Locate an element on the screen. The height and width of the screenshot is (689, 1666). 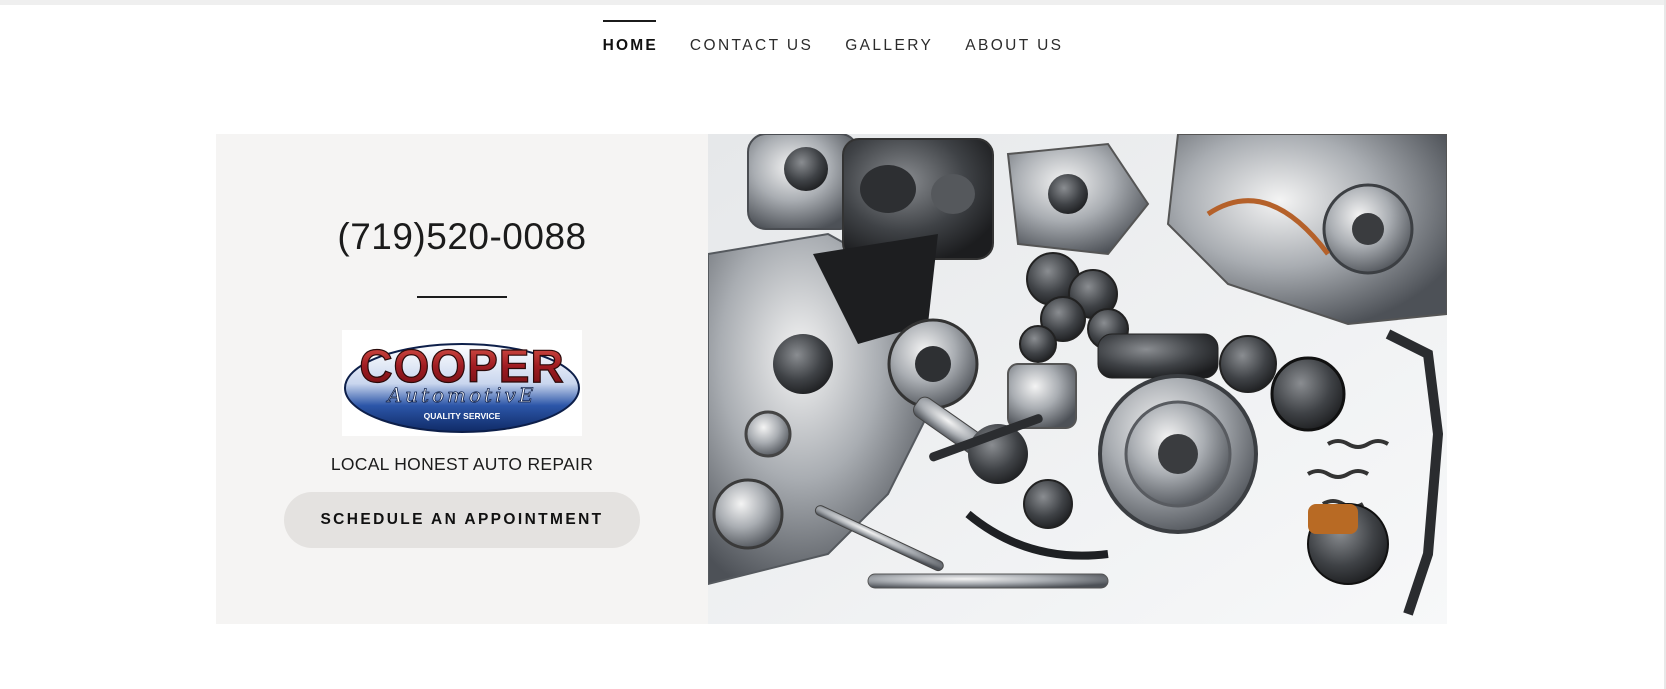
nav-home: HOME is located at coordinates (630, 37).